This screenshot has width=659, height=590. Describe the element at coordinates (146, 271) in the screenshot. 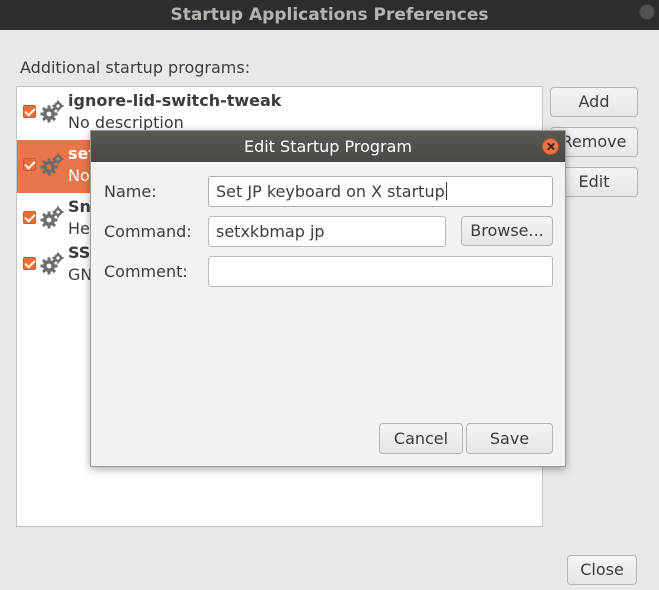

I see `comment-label: Comment:` at that location.